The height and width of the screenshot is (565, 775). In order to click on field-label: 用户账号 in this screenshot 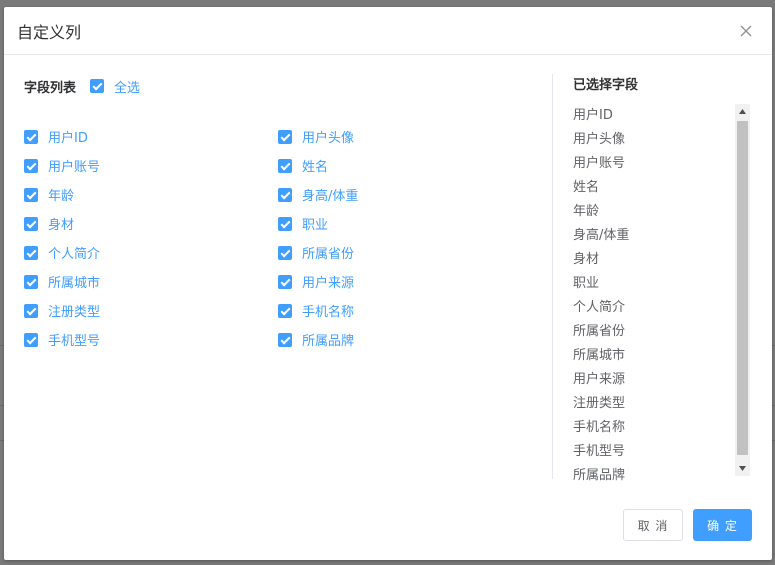, I will do `click(74, 167)`.